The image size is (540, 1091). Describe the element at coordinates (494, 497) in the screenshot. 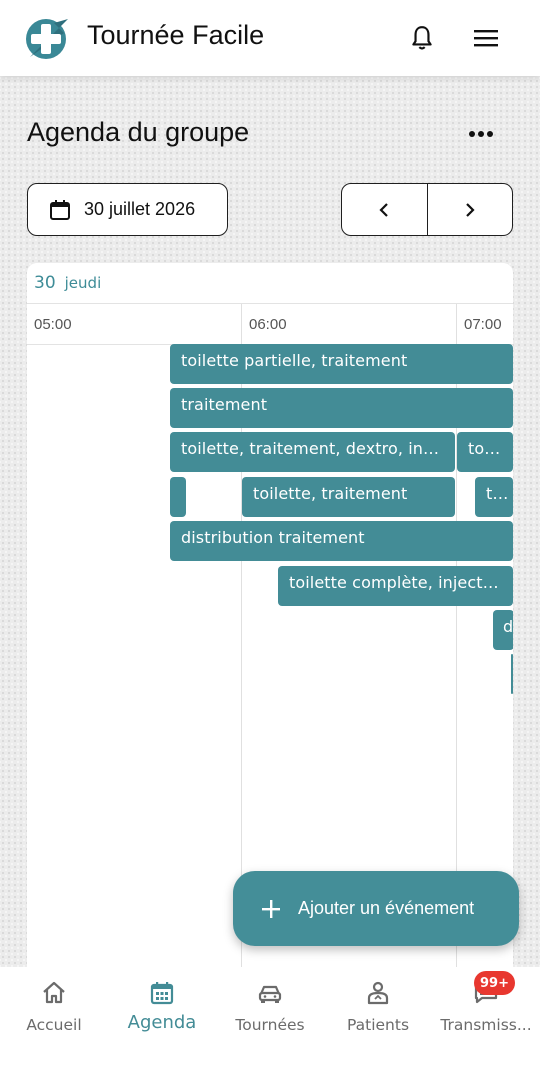

I see `event-block: toil` at that location.